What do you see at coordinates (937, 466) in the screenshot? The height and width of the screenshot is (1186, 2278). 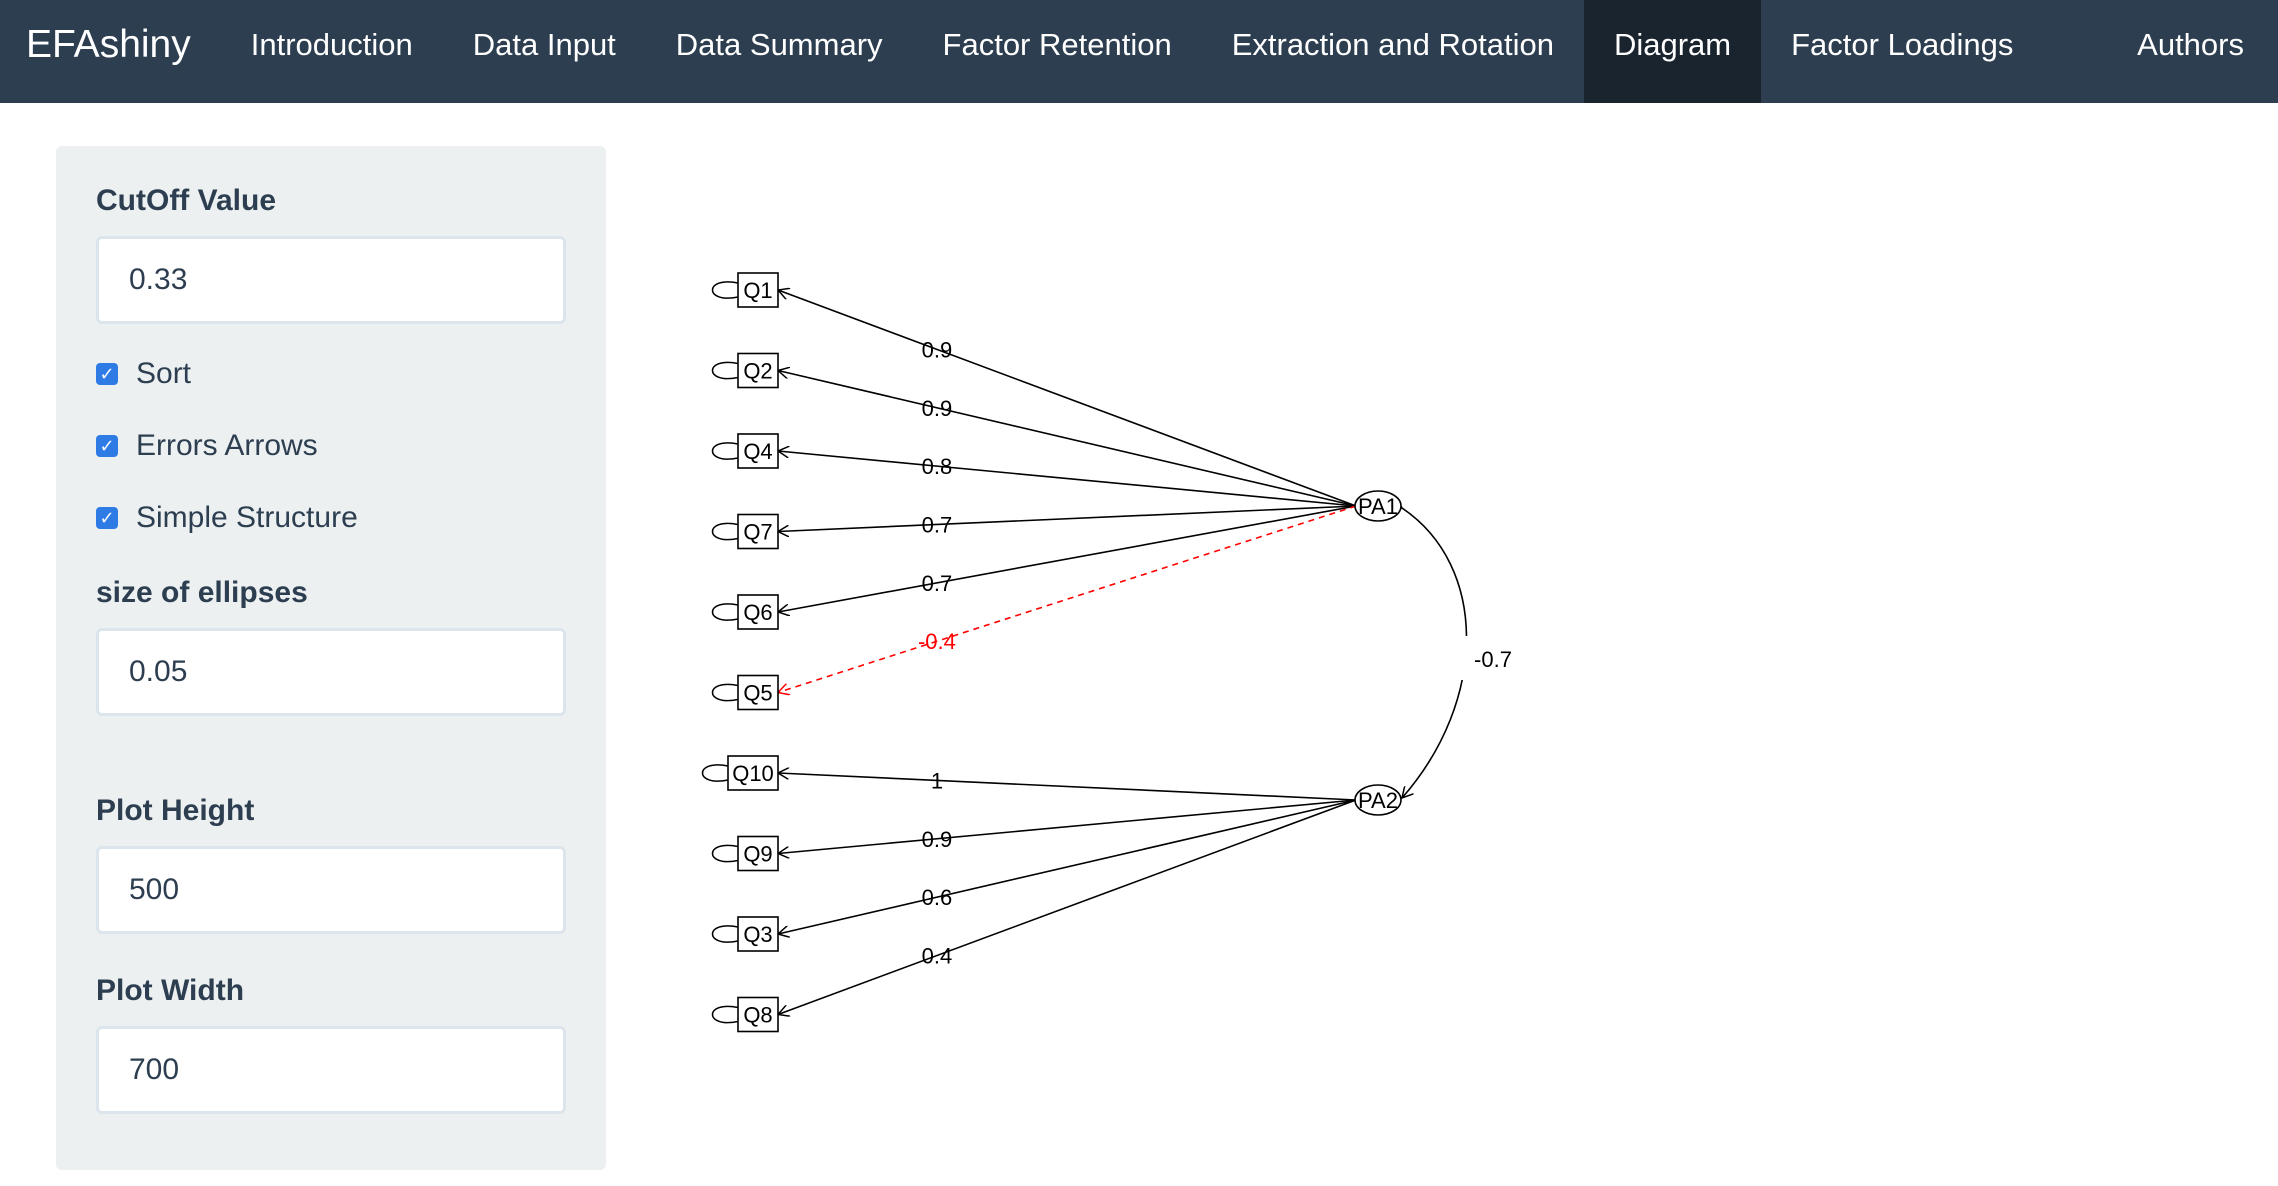 I see `loading-label-q4: 0.8` at bounding box center [937, 466].